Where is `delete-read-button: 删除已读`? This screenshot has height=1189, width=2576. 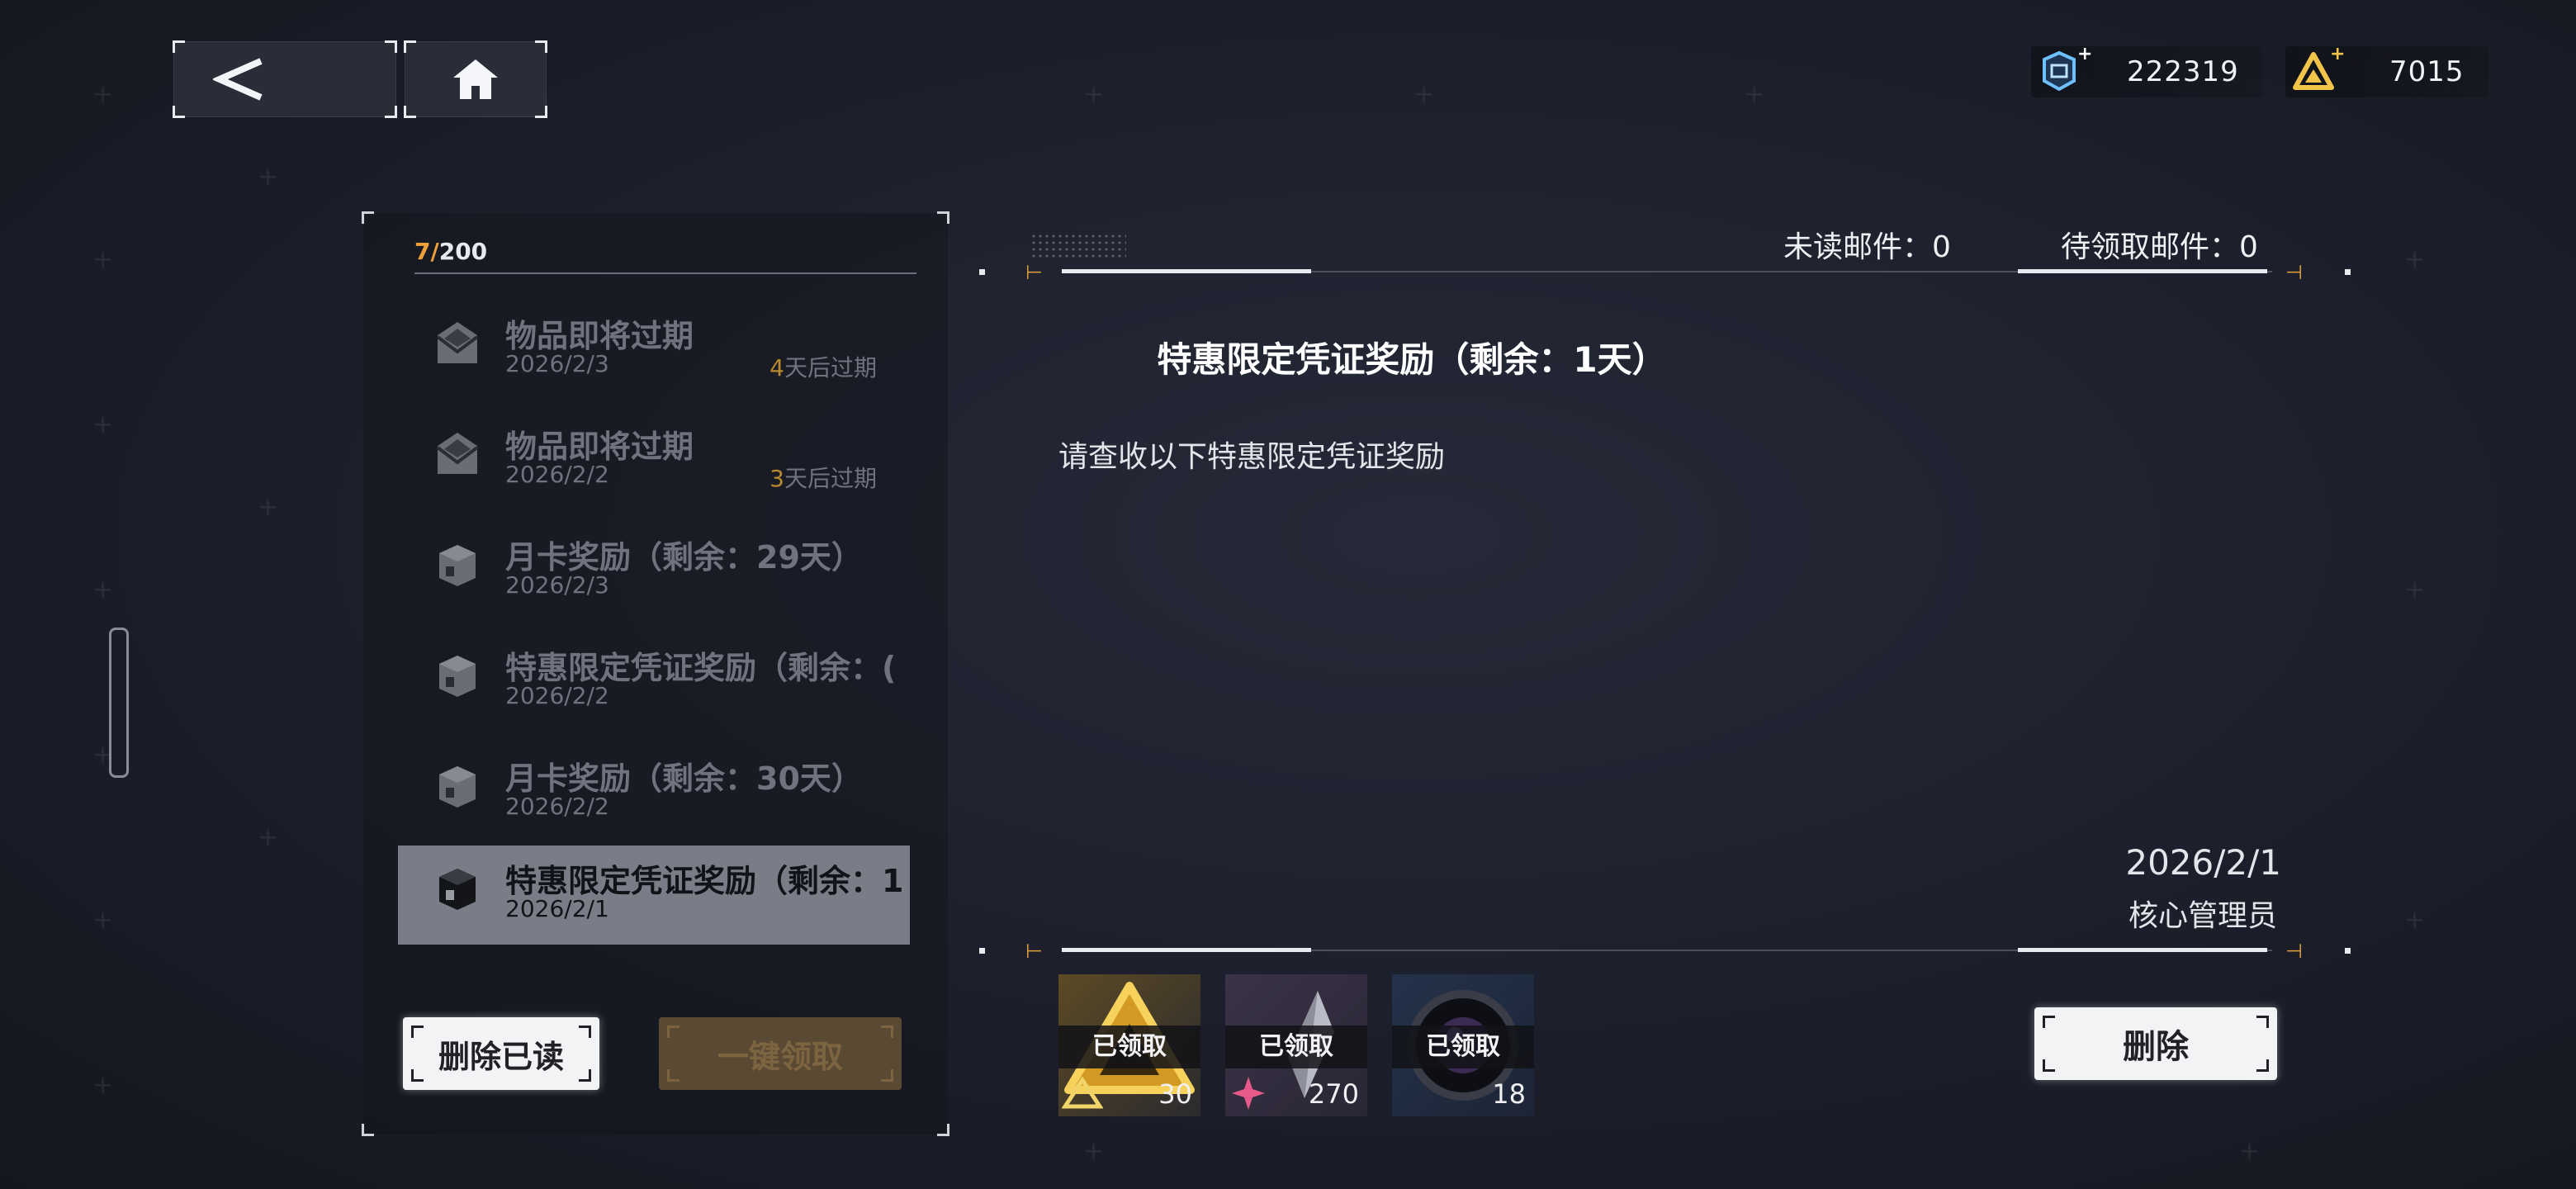
delete-read-button: 删除已读 is located at coordinates (501, 1053).